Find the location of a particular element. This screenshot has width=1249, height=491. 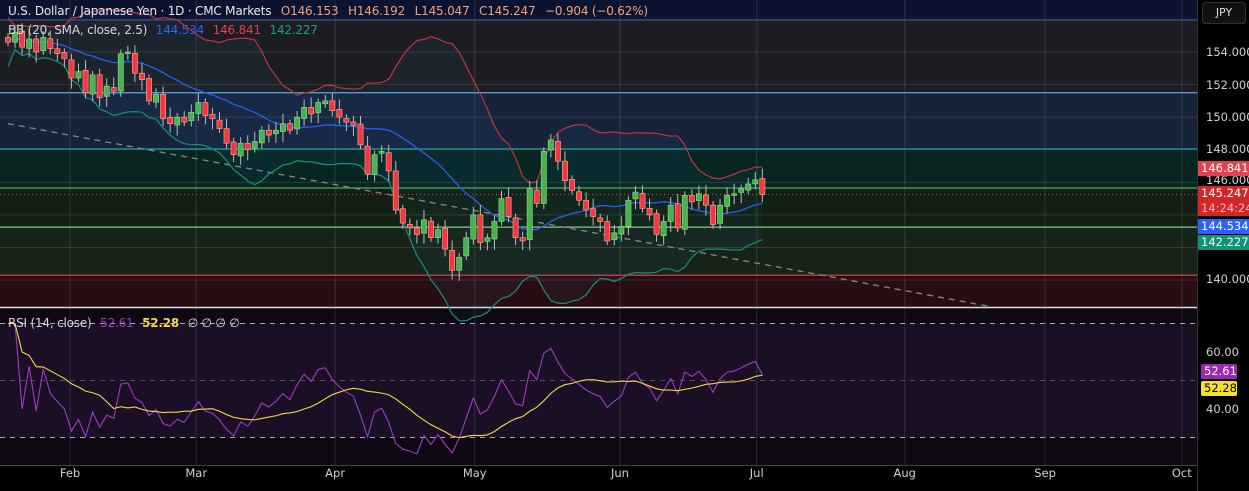

time-tick-jun: Jun is located at coordinates (619, 473).